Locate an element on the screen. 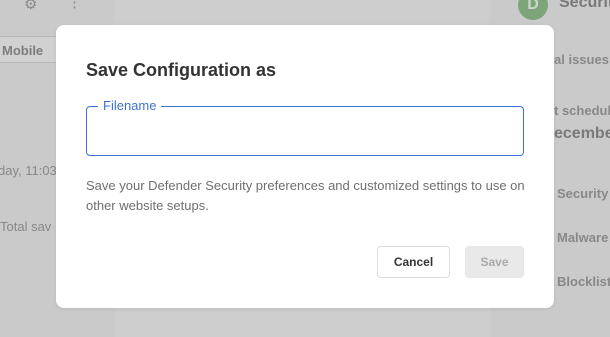  save-button: Save is located at coordinates (494, 262).